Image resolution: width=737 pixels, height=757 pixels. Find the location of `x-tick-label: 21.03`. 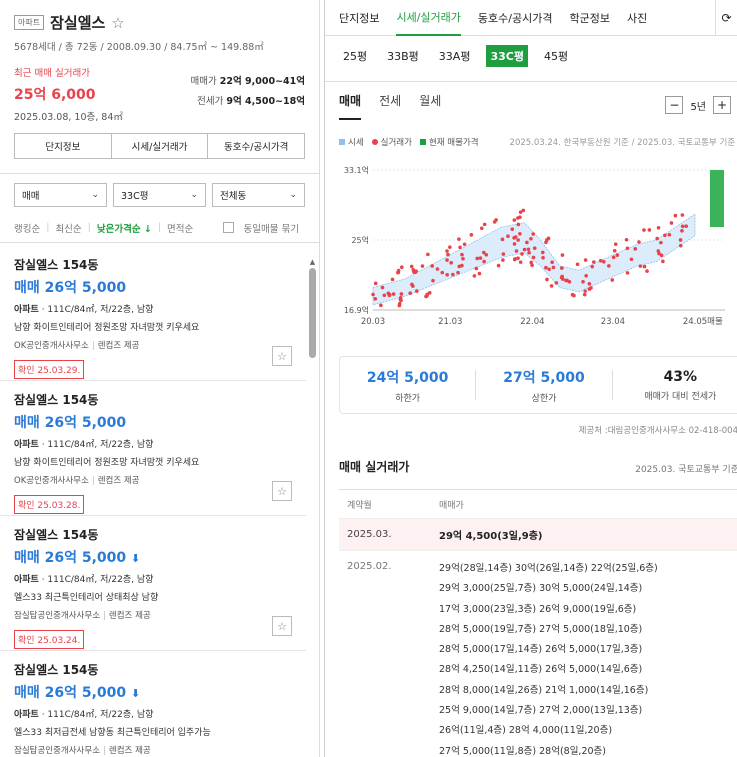

x-tick-label: 21.03 is located at coordinates (450, 322).